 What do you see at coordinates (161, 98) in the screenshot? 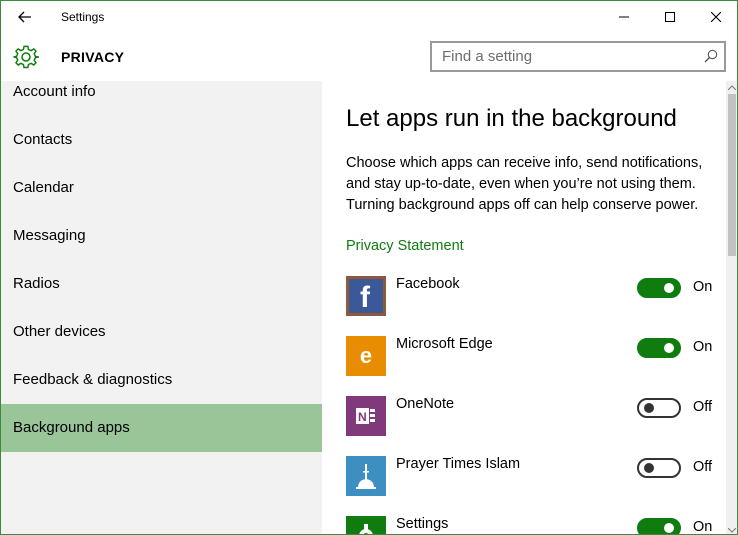
I see `sidebar-item-account-info: Account info` at bounding box center [161, 98].